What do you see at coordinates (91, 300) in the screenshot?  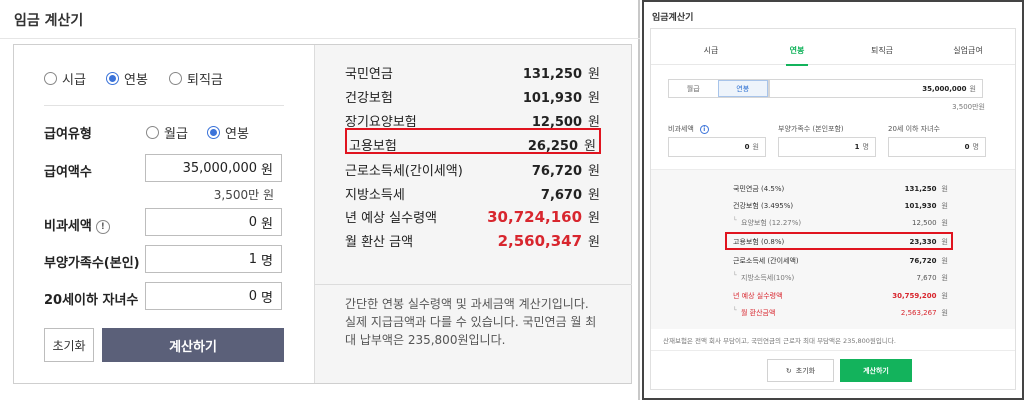 I see `children-label: 20세이하 자녀수` at bounding box center [91, 300].